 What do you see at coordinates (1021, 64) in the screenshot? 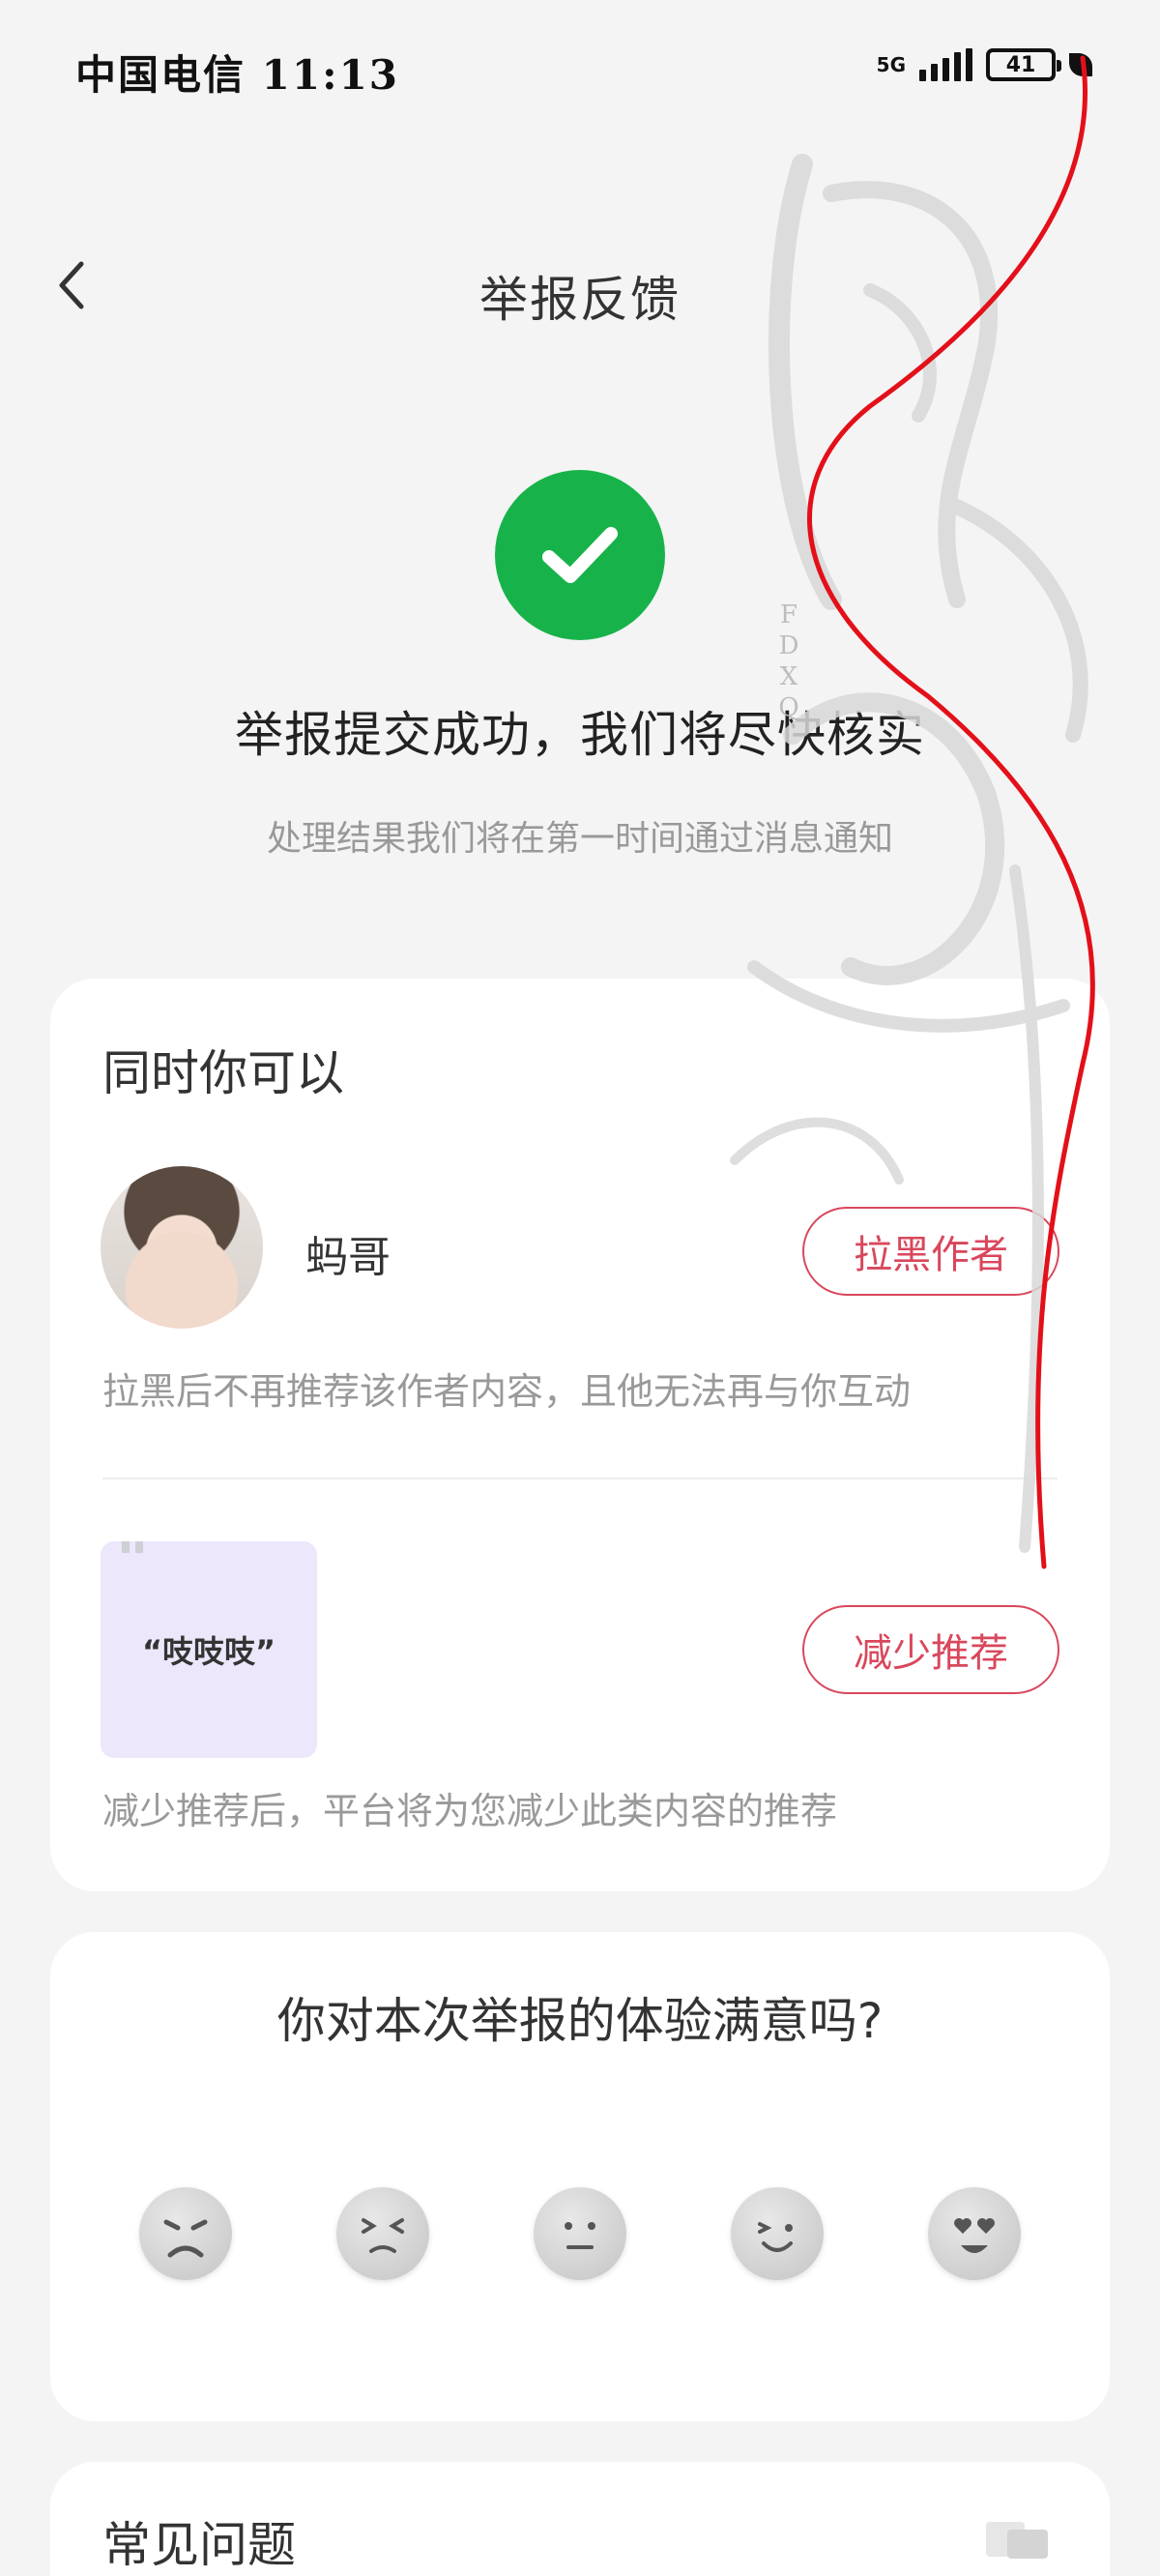
I see `battery-level: 41` at bounding box center [1021, 64].